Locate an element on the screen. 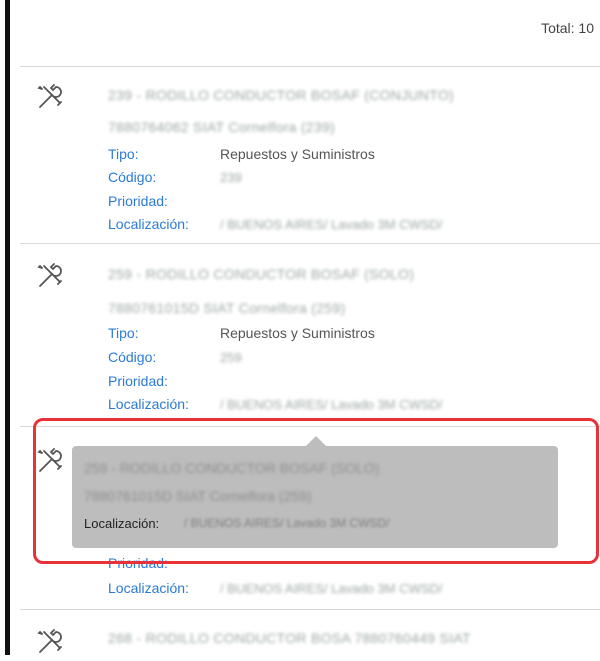  item-title: 239 - RODILLO CONDUCTOR BOSAF (CONJUNTO) is located at coordinates (281, 95).